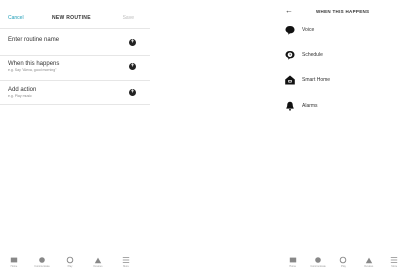 This screenshot has width=407, height=271. Describe the element at coordinates (344, 82) in the screenshot. I see `trigger-option-smart-home: Smart Home` at that location.